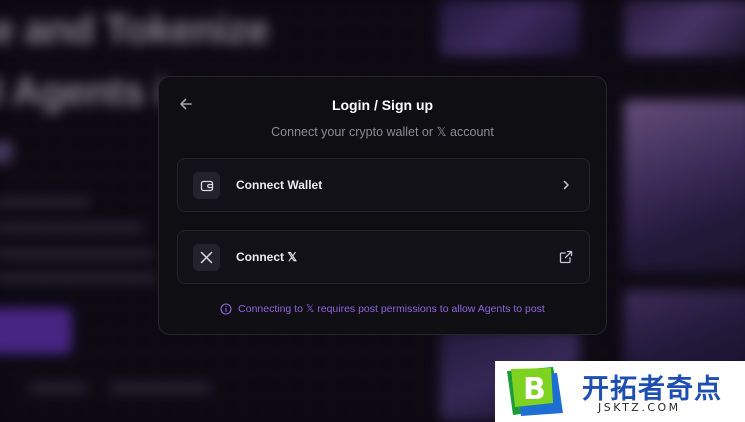 The height and width of the screenshot is (422, 745). Describe the element at coordinates (566, 185) in the screenshot. I see `chevron-right-icon` at that location.